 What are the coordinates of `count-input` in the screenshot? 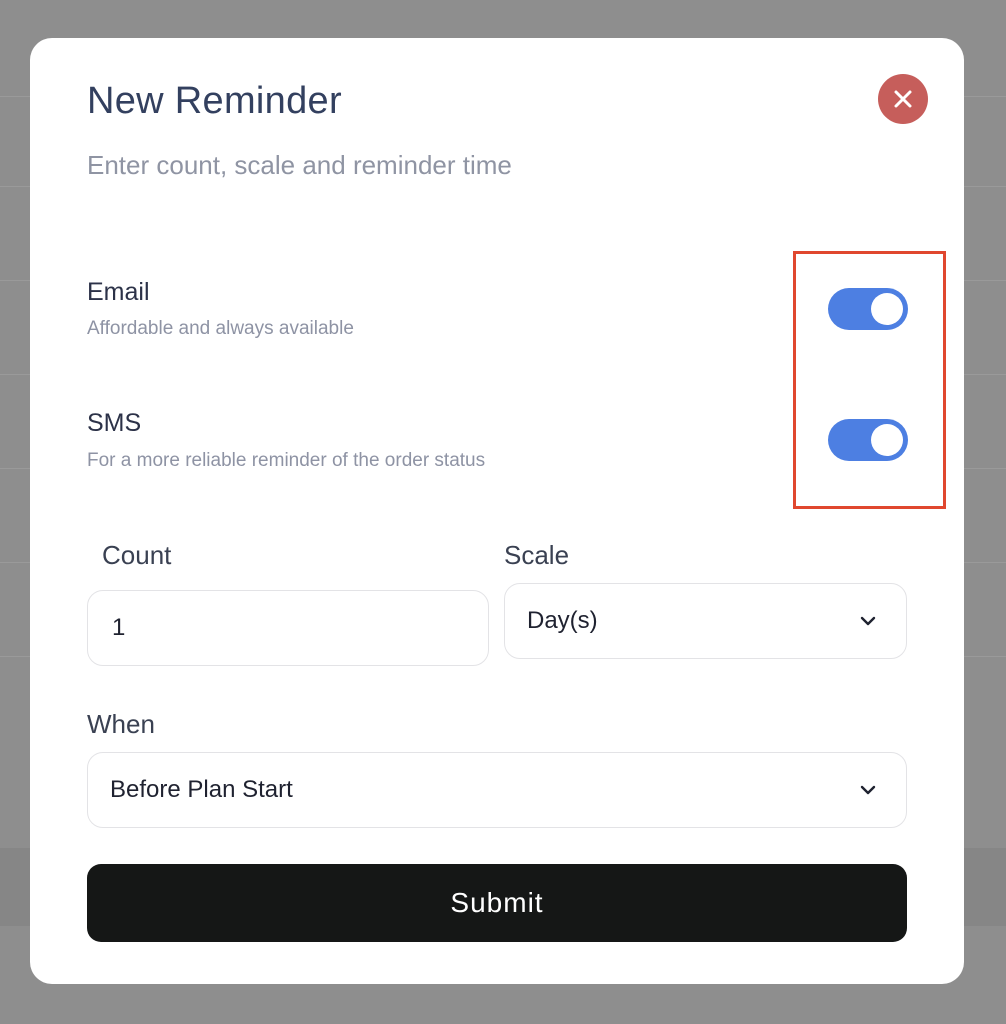 It's located at (291, 628).